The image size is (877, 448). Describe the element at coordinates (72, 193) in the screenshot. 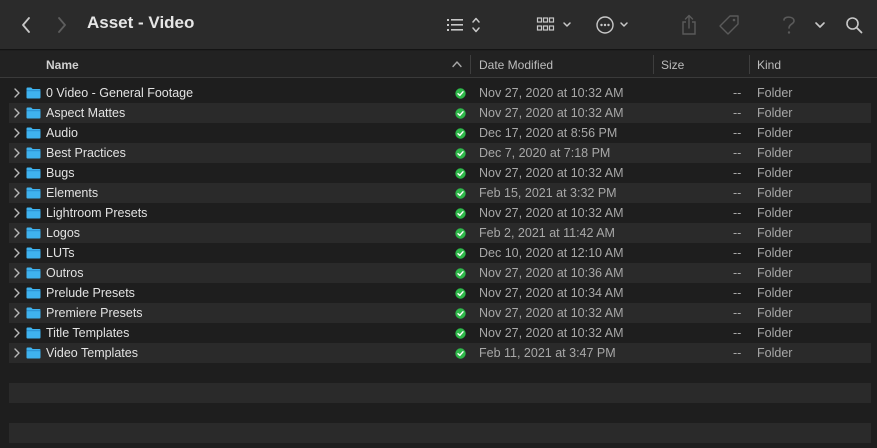

I see `file-name: Elements` at that location.